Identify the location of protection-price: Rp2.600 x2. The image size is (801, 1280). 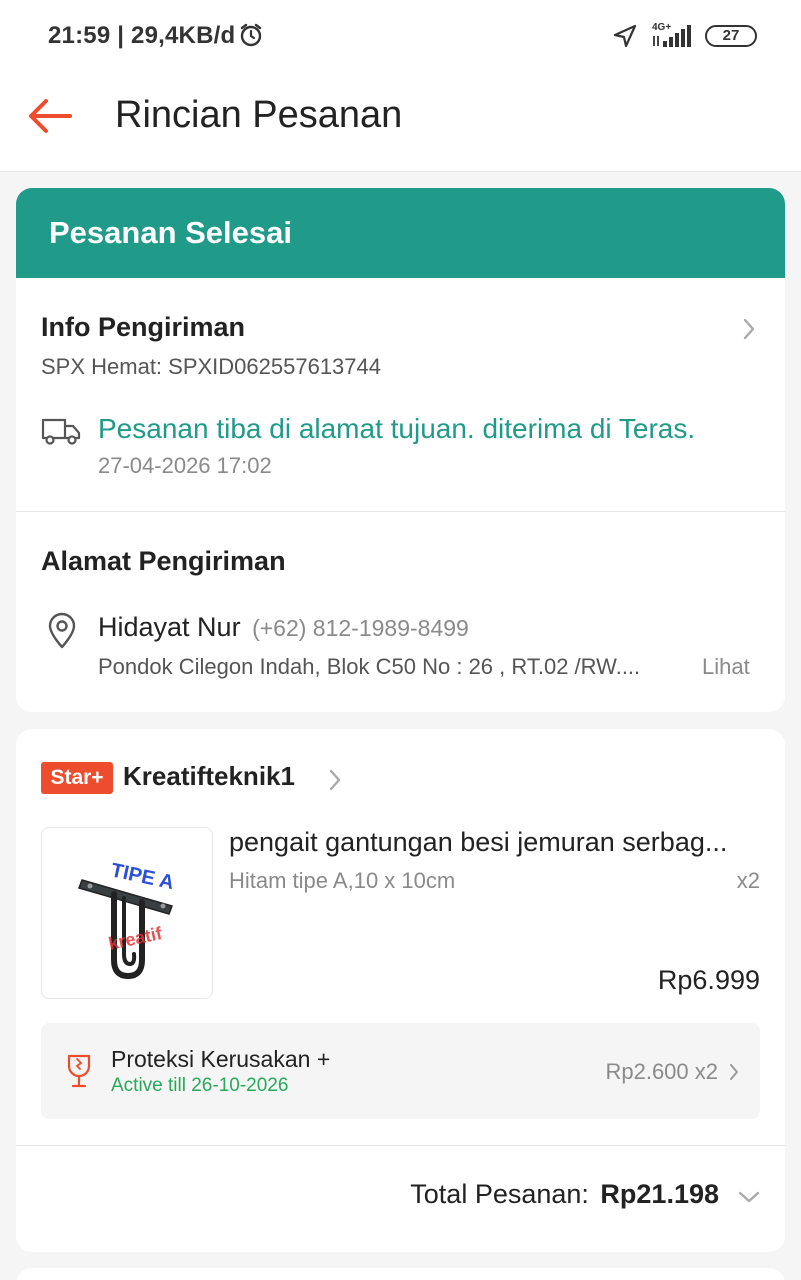
(661, 1071).